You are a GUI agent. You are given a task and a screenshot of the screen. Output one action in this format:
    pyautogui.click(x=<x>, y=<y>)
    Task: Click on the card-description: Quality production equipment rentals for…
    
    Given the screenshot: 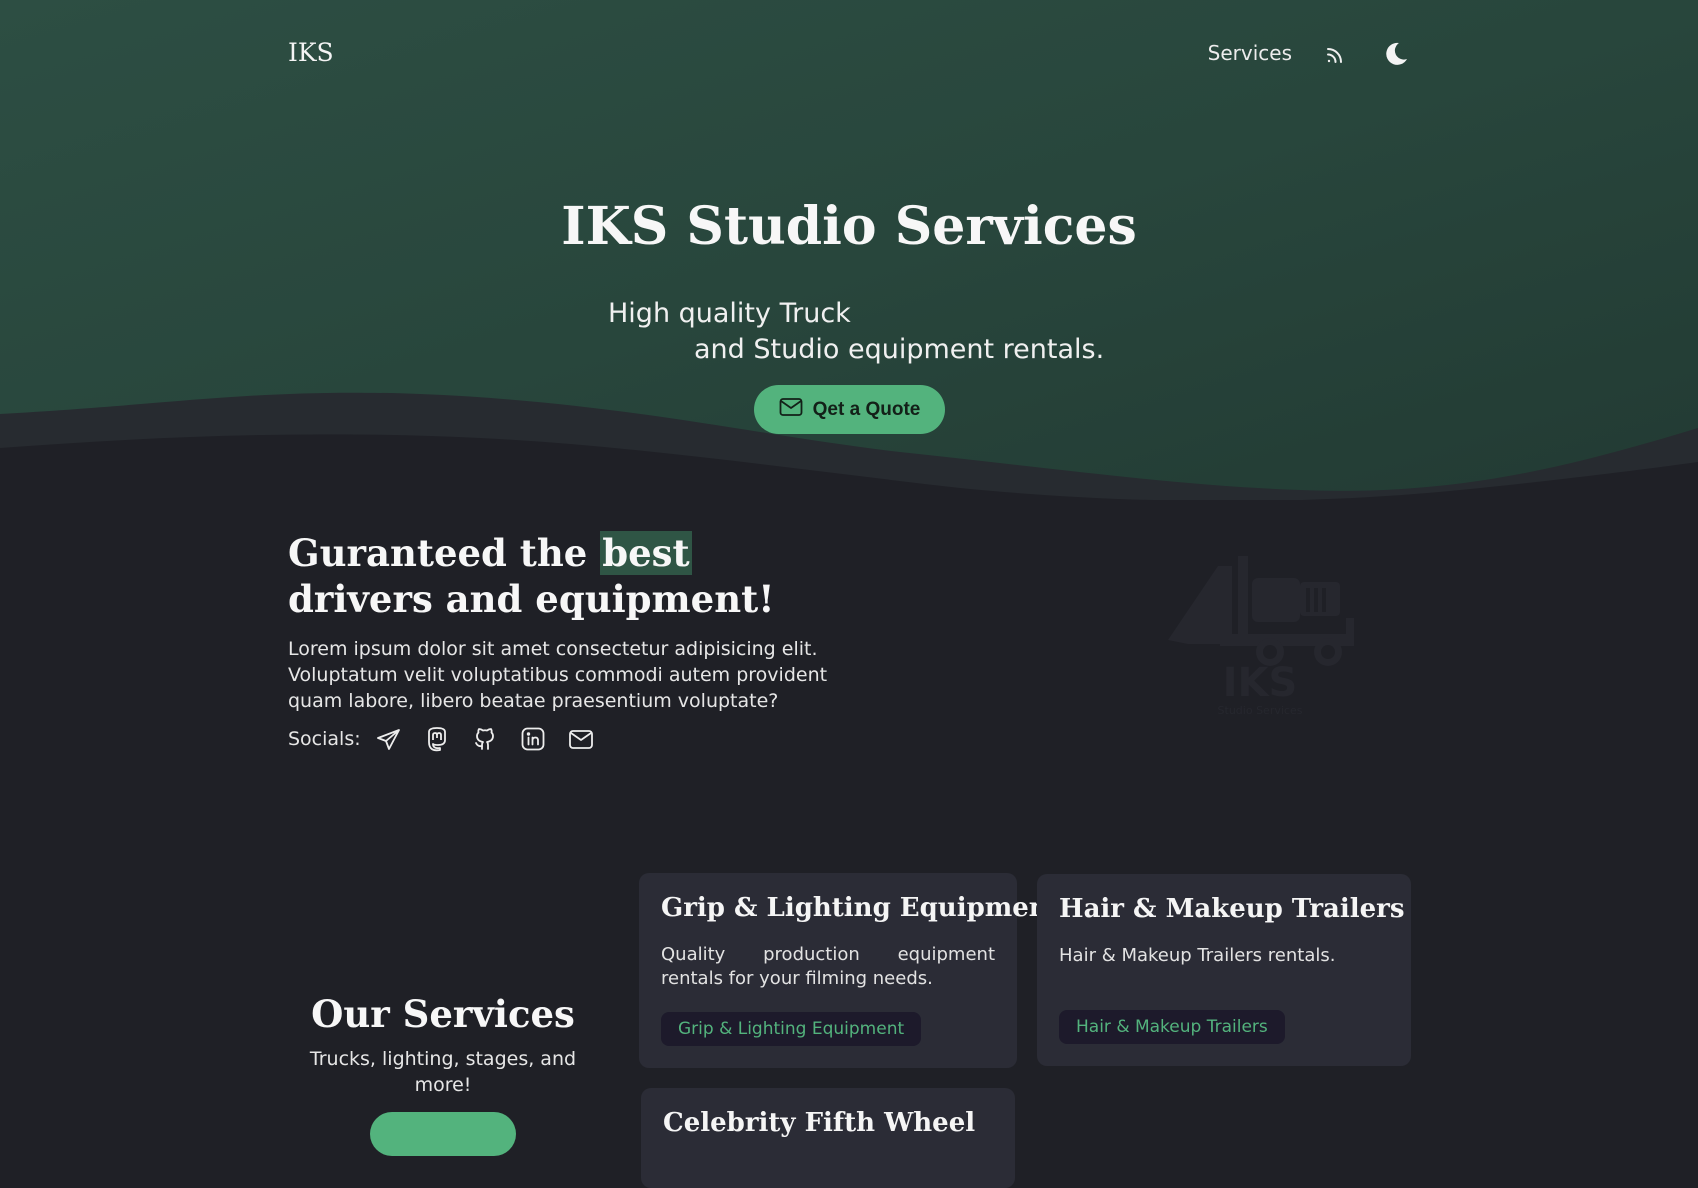 What is the action you would take?
    pyautogui.click(x=828, y=966)
    